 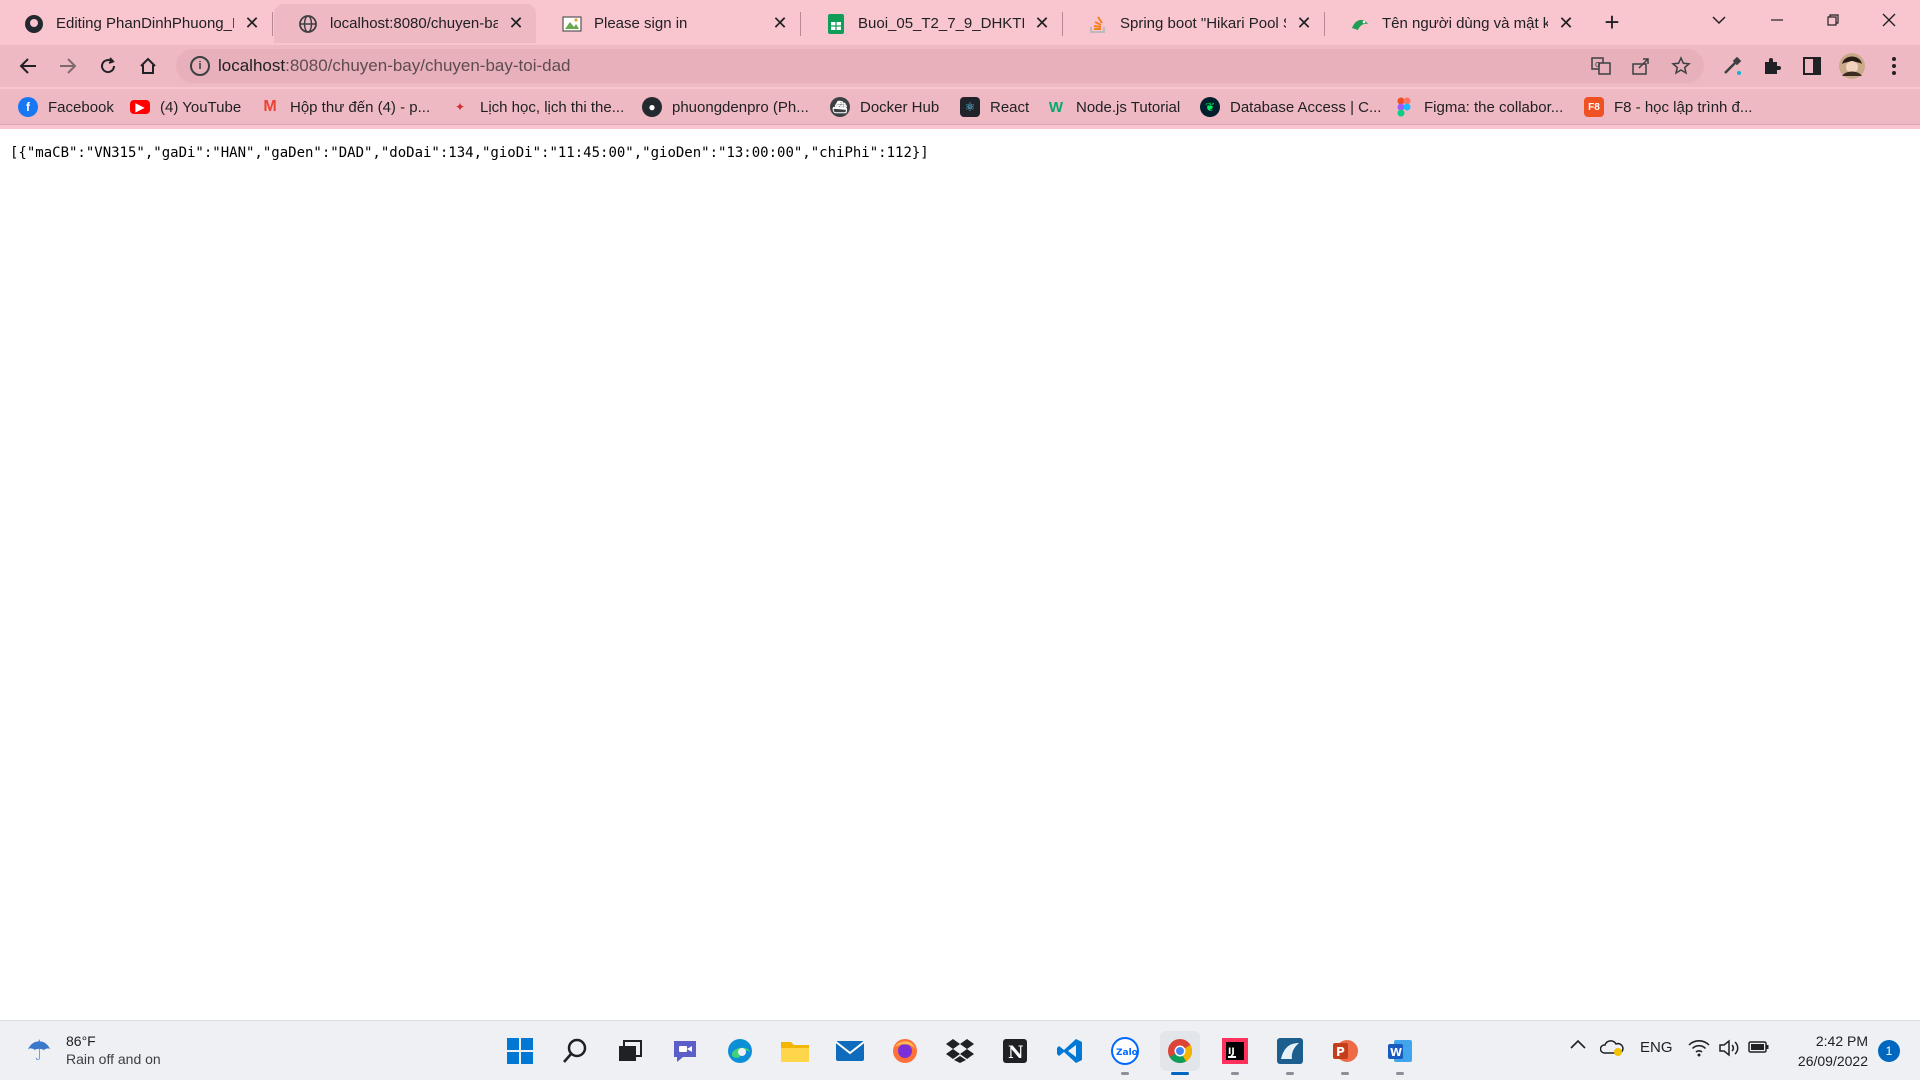 I want to click on svg-text: Zalo, so click(x=1127, y=1053).